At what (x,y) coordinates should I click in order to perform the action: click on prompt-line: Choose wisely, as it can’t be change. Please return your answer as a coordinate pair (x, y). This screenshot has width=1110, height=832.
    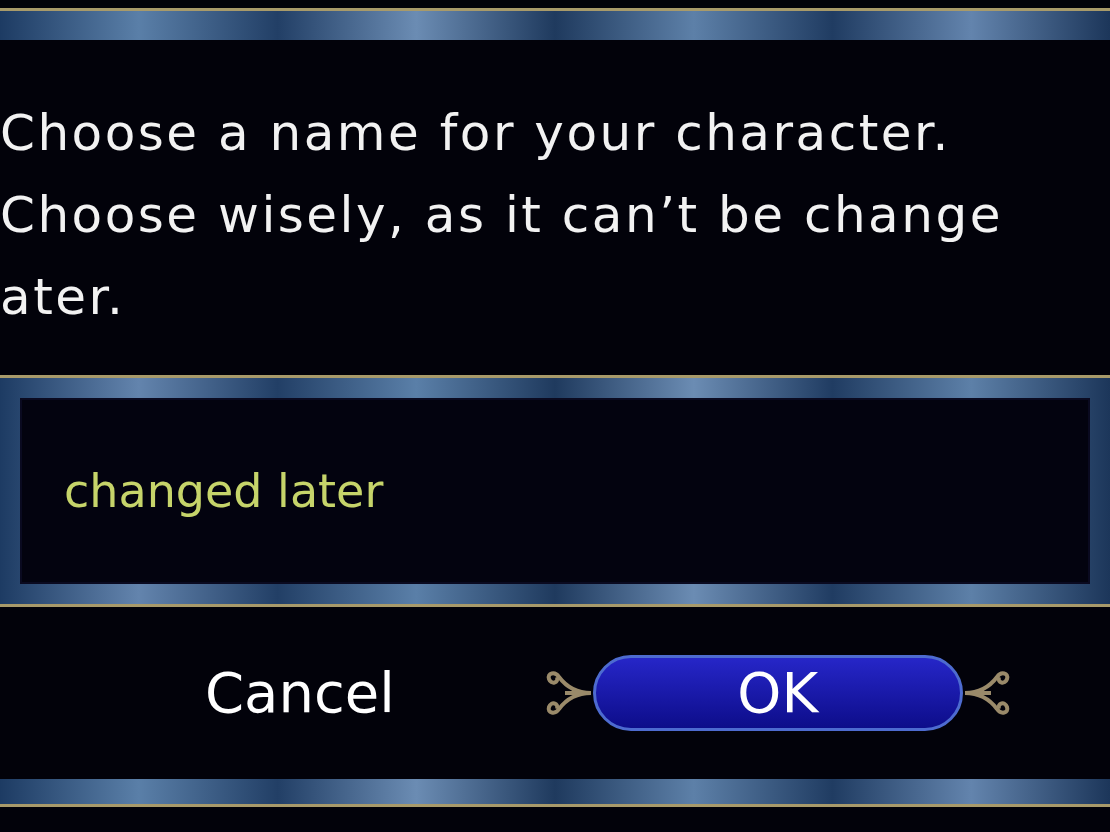
    Looking at the image, I should click on (502, 215).